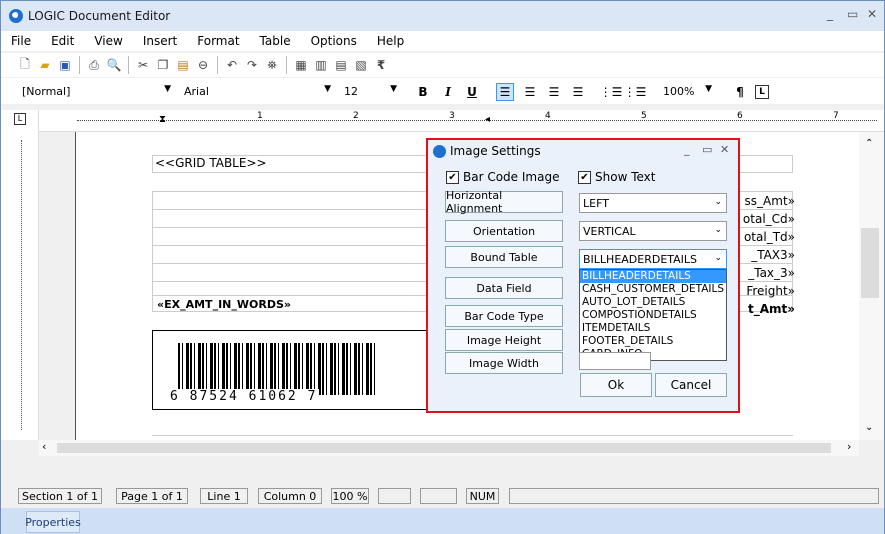  Describe the element at coordinates (65, 65) in the screenshot. I see `save-icon: ▣` at that location.